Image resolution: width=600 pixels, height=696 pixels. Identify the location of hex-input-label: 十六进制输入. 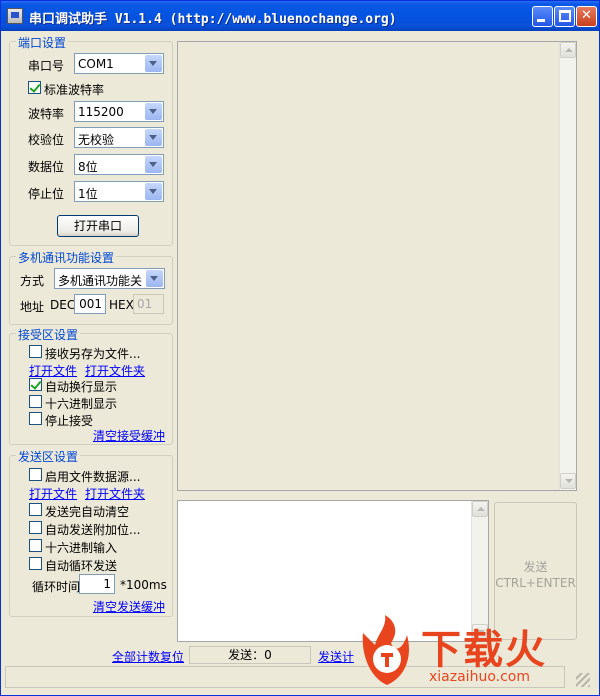
(81, 548).